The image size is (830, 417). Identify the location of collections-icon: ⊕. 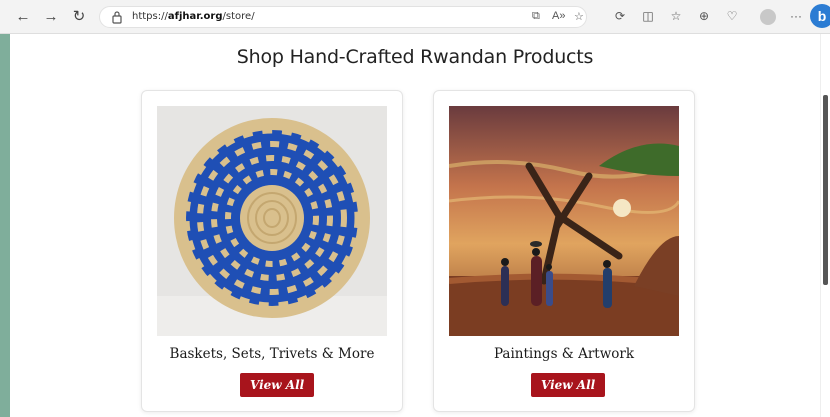
(704, 16).